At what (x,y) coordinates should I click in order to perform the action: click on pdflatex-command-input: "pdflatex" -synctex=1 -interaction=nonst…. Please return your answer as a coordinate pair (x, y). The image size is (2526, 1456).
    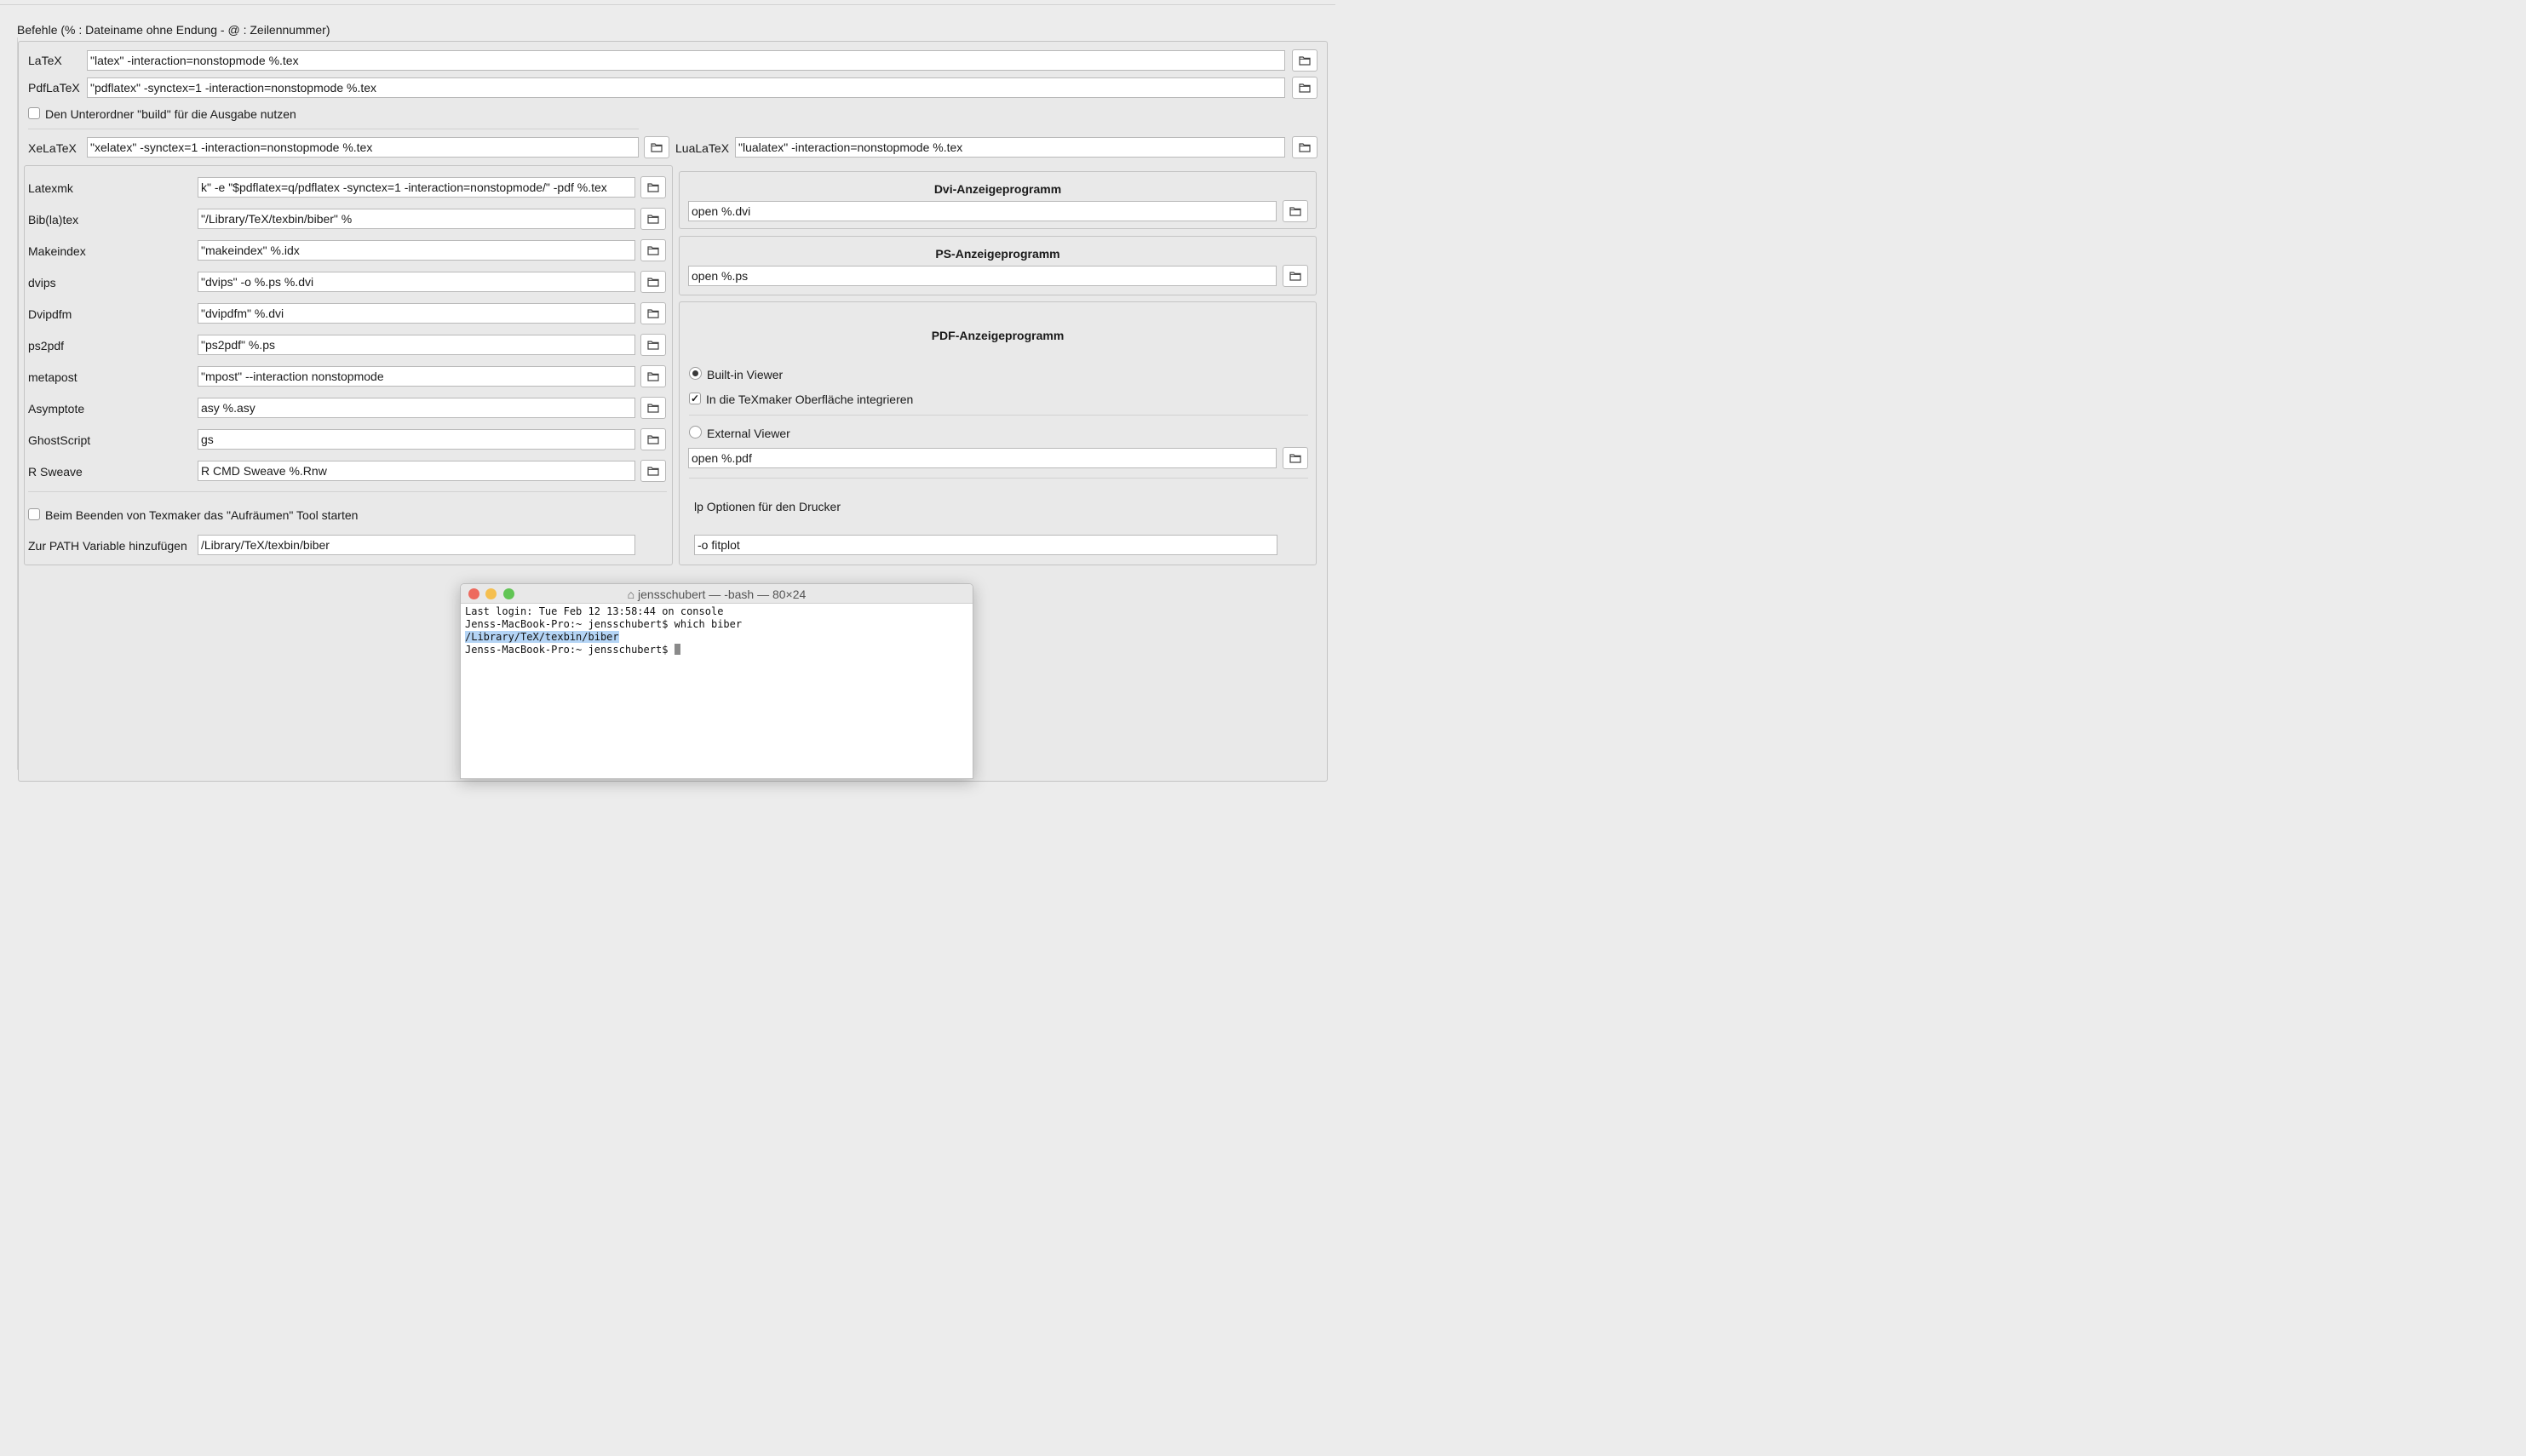
    Looking at the image, I should click on (686, 87).